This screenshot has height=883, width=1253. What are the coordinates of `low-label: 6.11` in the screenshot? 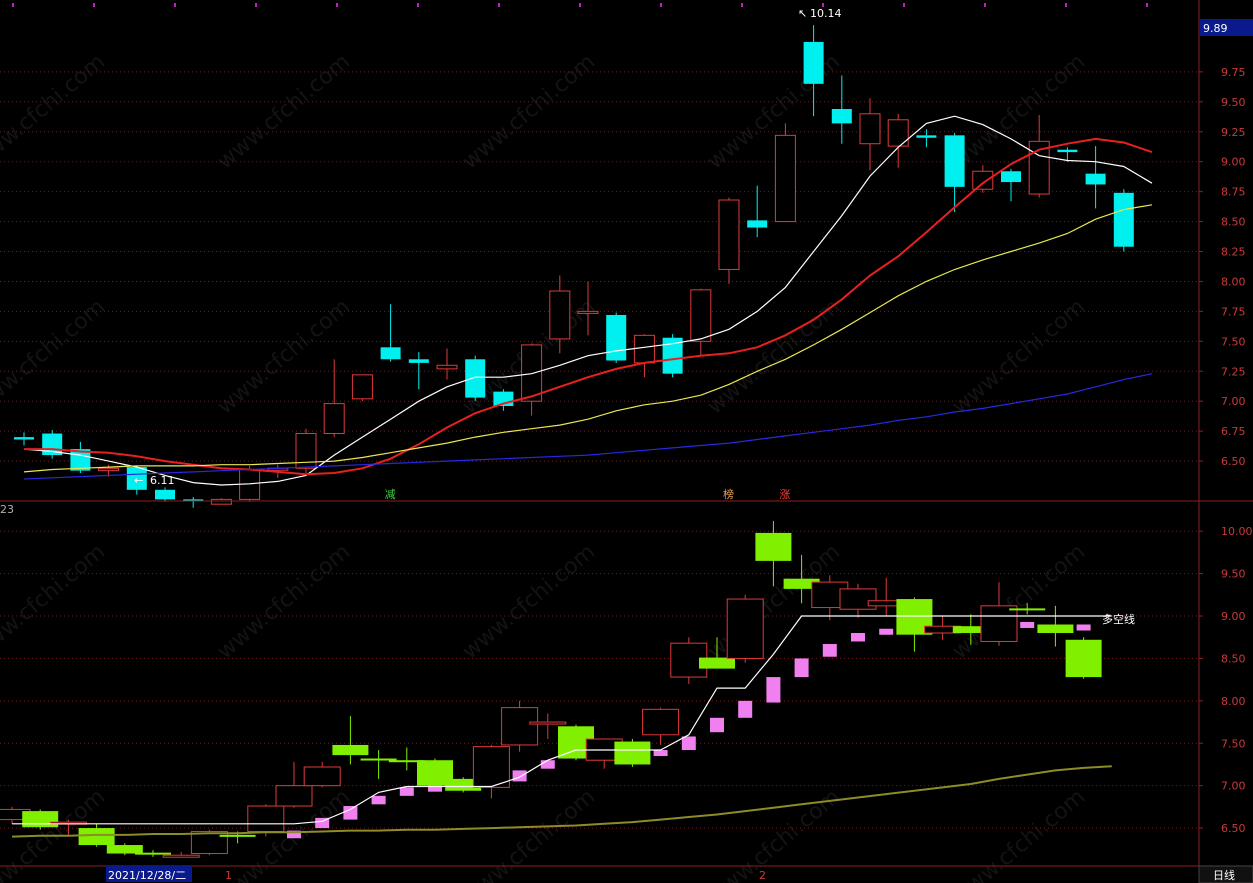 It's located at (162, 480).